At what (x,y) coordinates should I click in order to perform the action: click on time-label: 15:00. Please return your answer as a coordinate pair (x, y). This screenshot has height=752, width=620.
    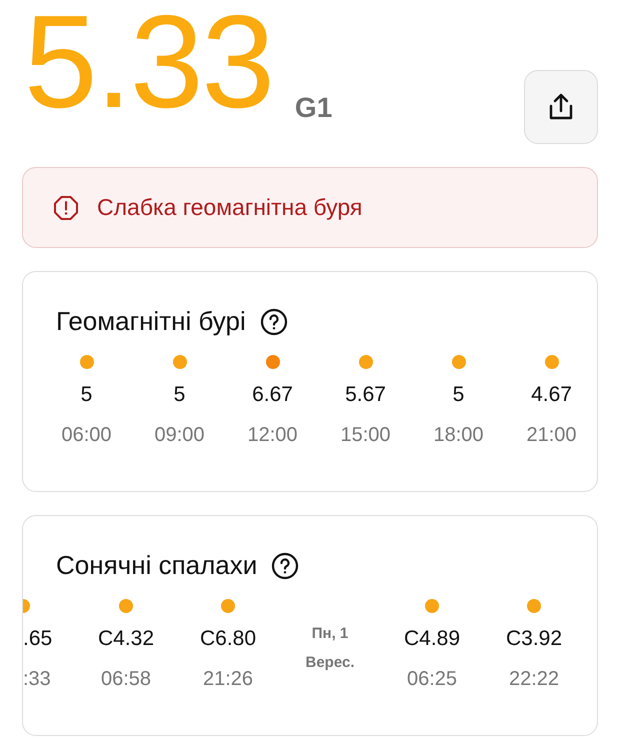
    Looking at the image, I should click on (365, 435).